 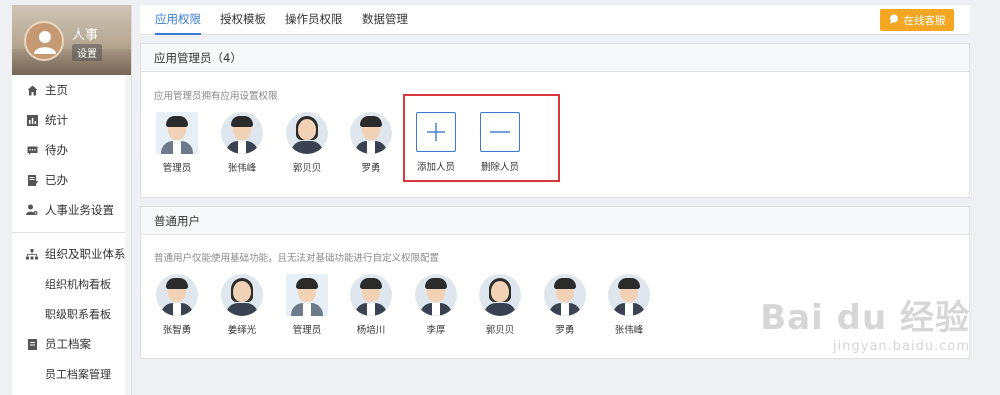 I want to click on sidebar-item-archive-manage: 员工档案管理, so click(x=71, y=374).